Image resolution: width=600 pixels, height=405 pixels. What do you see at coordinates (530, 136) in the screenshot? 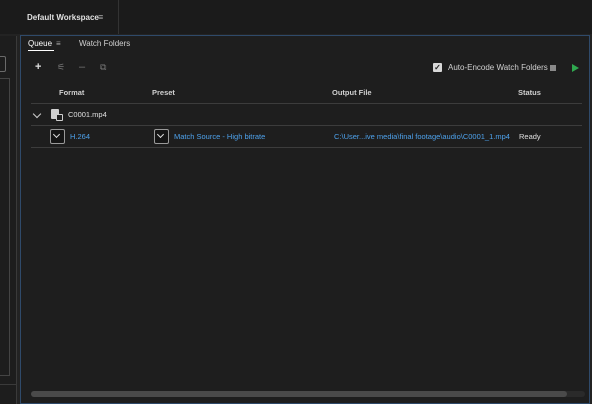
I see `status-text: Ready` at bounding box center [530, 136].